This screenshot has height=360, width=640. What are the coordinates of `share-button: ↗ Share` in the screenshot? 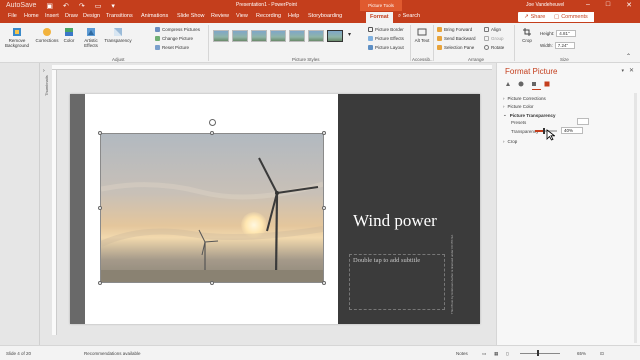 It's located at (535, 17).